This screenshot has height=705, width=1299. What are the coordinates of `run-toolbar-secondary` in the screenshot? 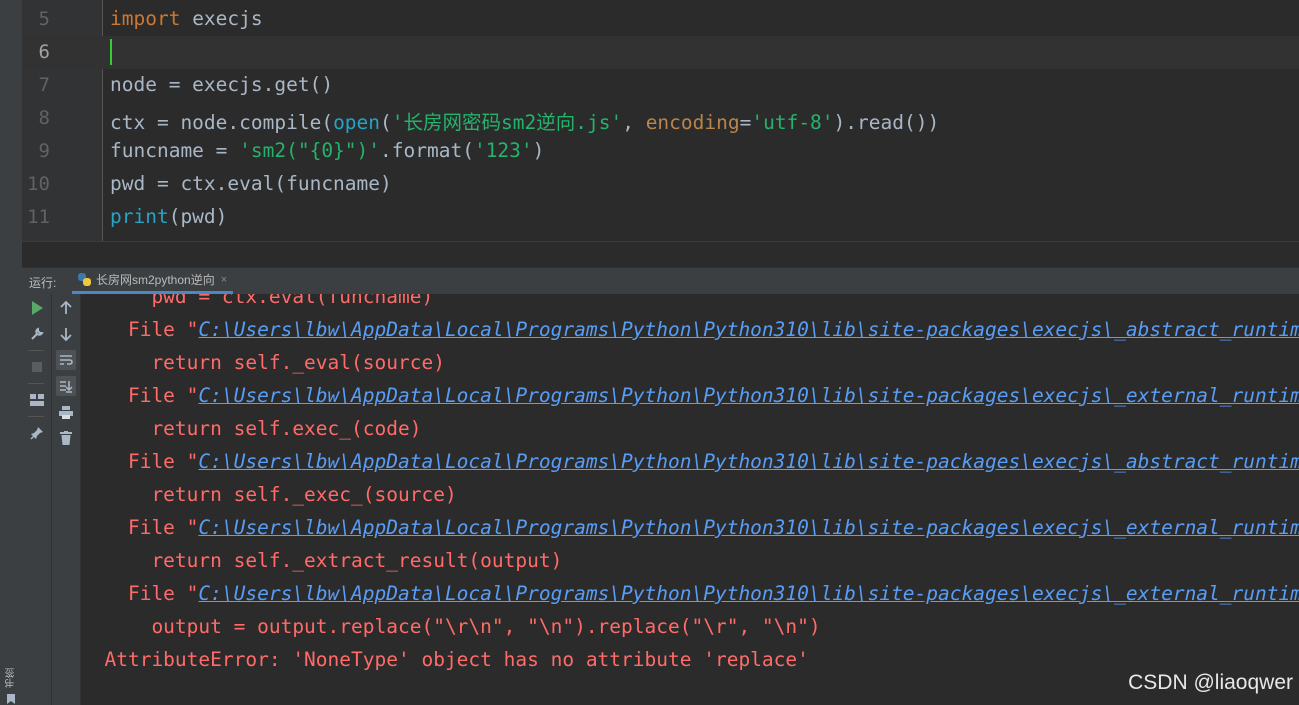 It's located at (66, 499).